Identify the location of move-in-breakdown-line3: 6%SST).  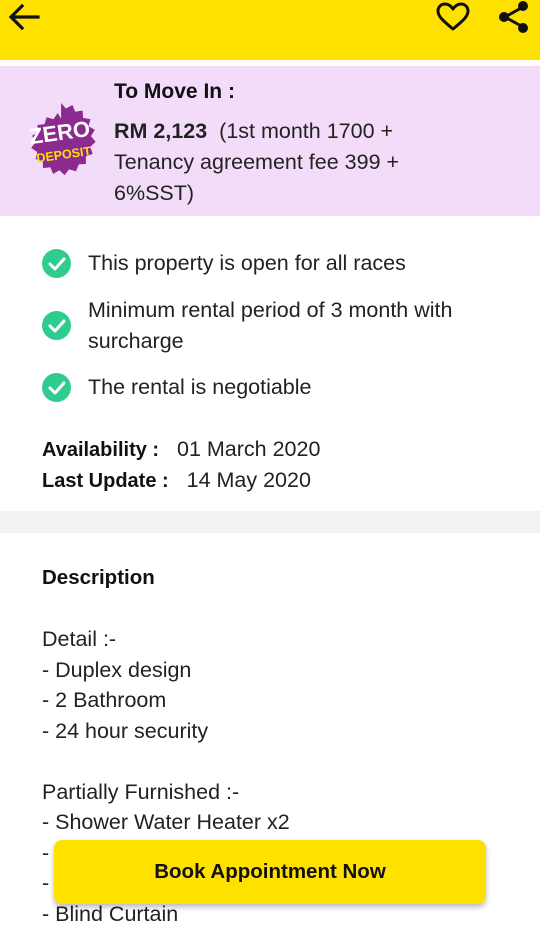
(154, 193).